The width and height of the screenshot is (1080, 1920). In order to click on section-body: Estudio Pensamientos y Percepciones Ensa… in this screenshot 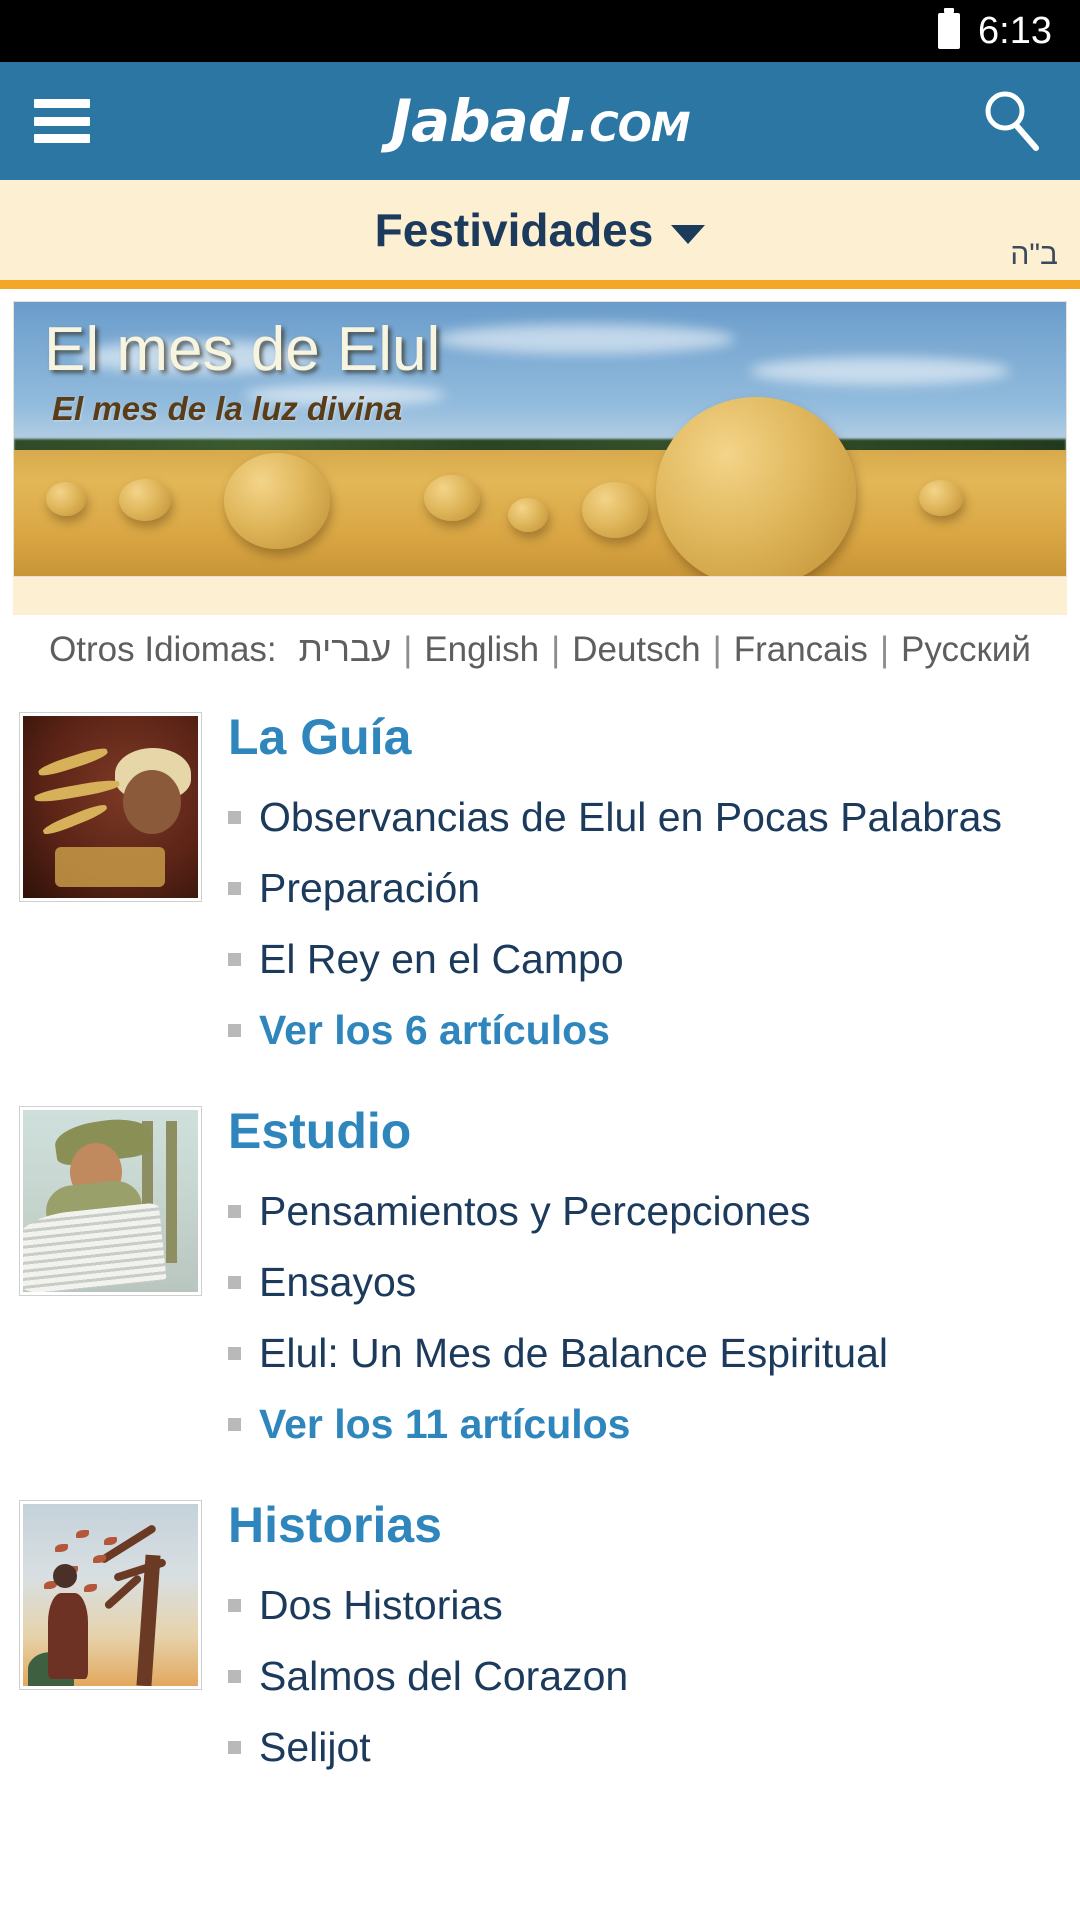, I will do `click(641, 1283)`.